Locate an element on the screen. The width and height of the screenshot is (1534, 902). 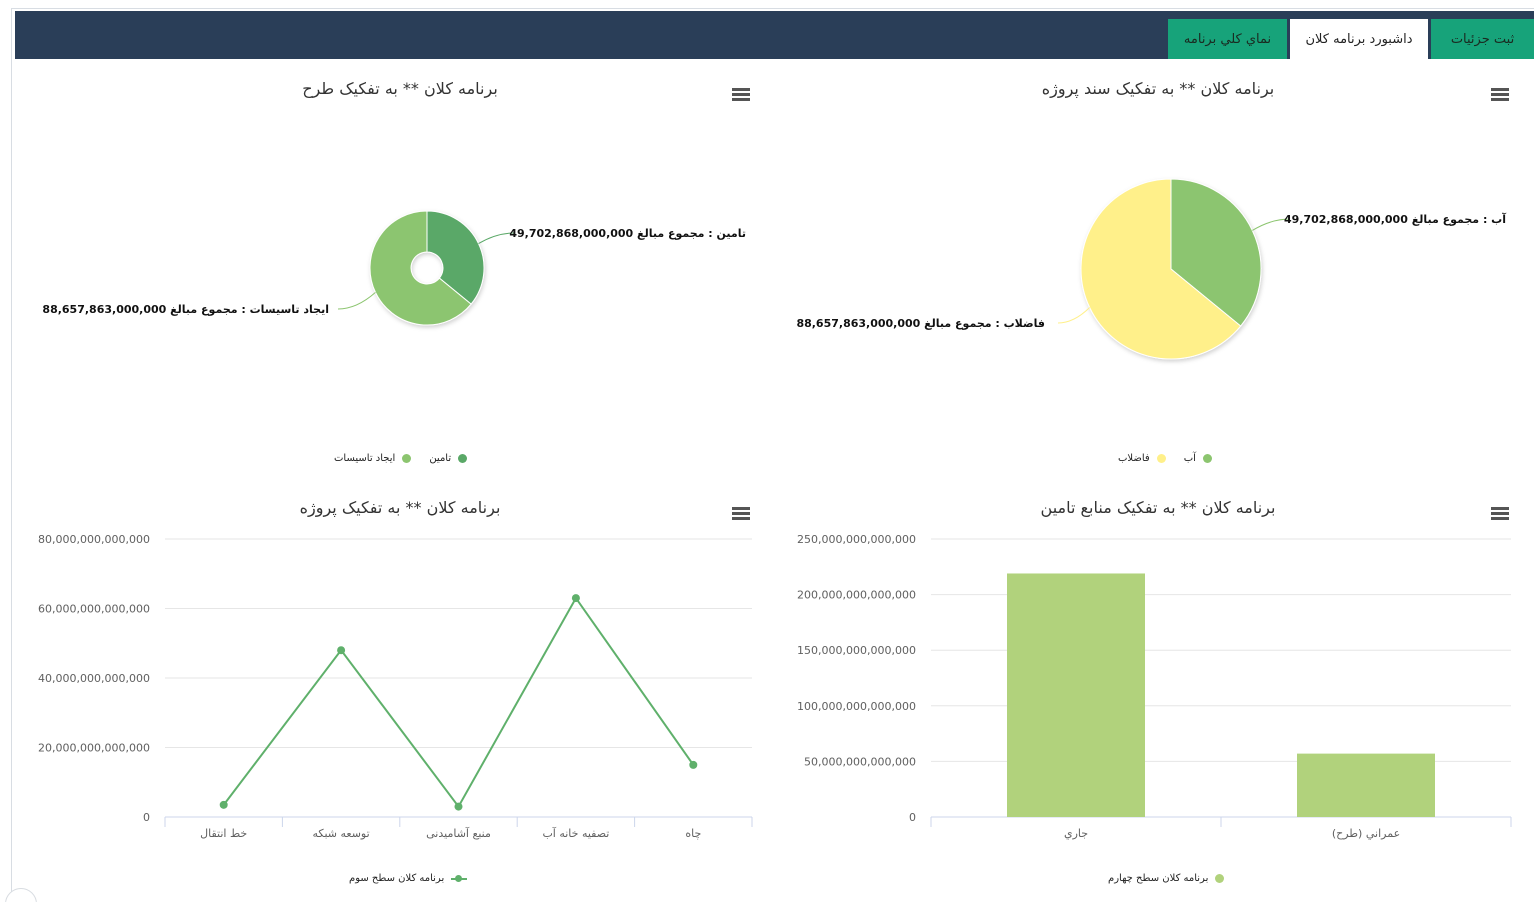
y-tick-label: 40,000,000,000,000 is located at coordinates (94, 678).